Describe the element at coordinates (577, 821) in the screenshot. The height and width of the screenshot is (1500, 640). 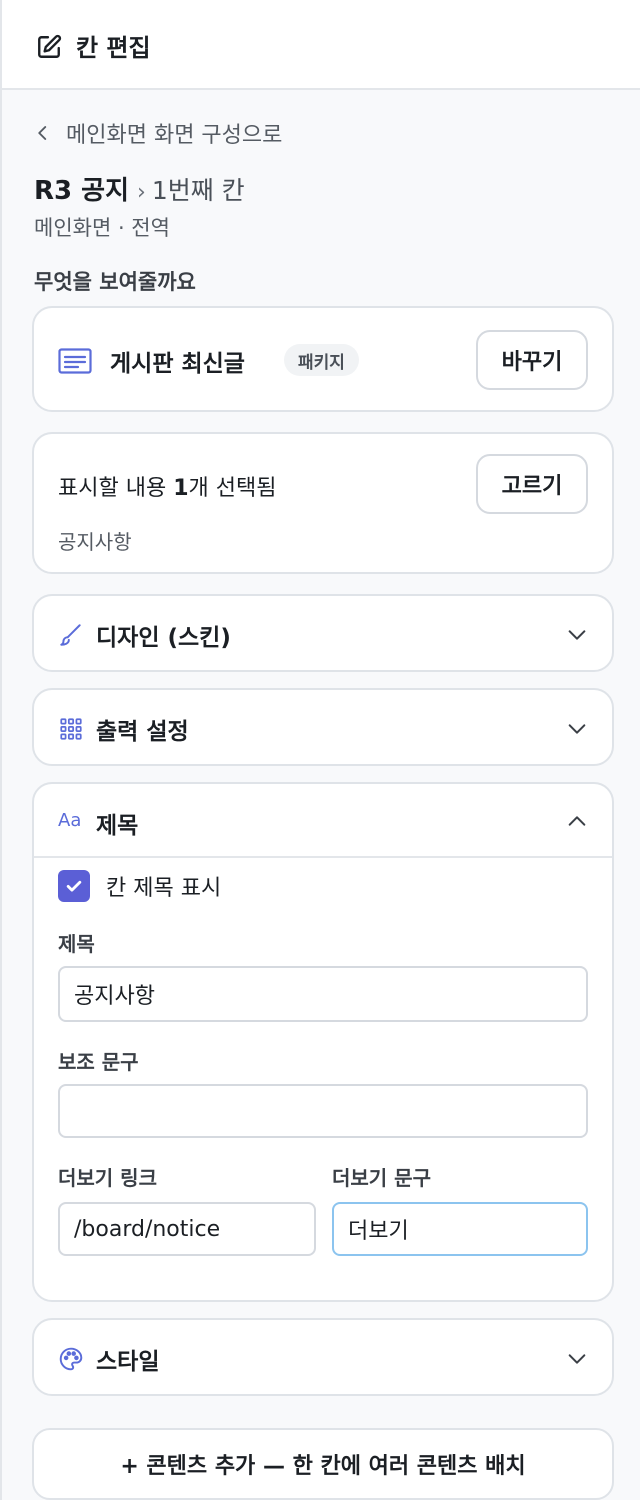
I see `chevron-up-icon` at that location.